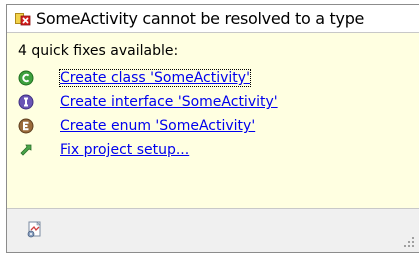 This screenshot has width=419, height=255. Describe the element at coordinates (26, 78) in the screenshot. I see `class-icon` at that location.